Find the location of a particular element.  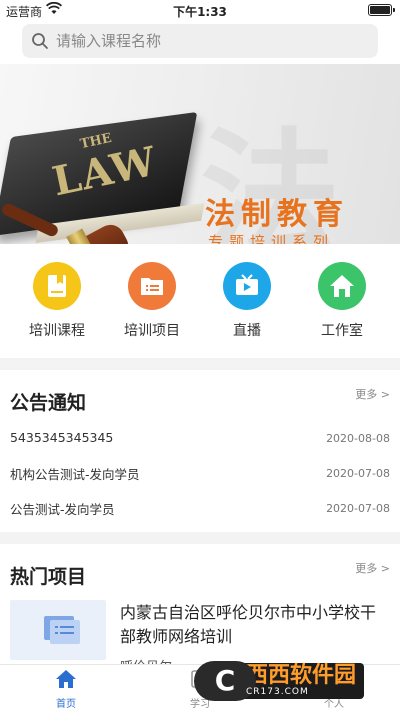

search-box is located at coordinates (200, 41).